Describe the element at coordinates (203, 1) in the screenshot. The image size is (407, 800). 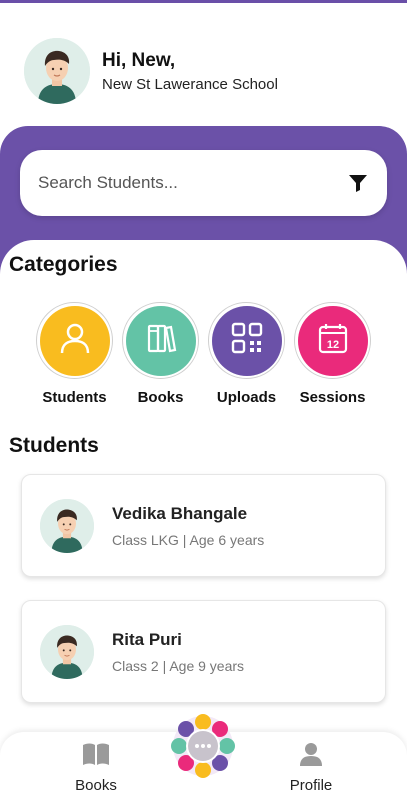
I see `top-accent-bar` at that location.